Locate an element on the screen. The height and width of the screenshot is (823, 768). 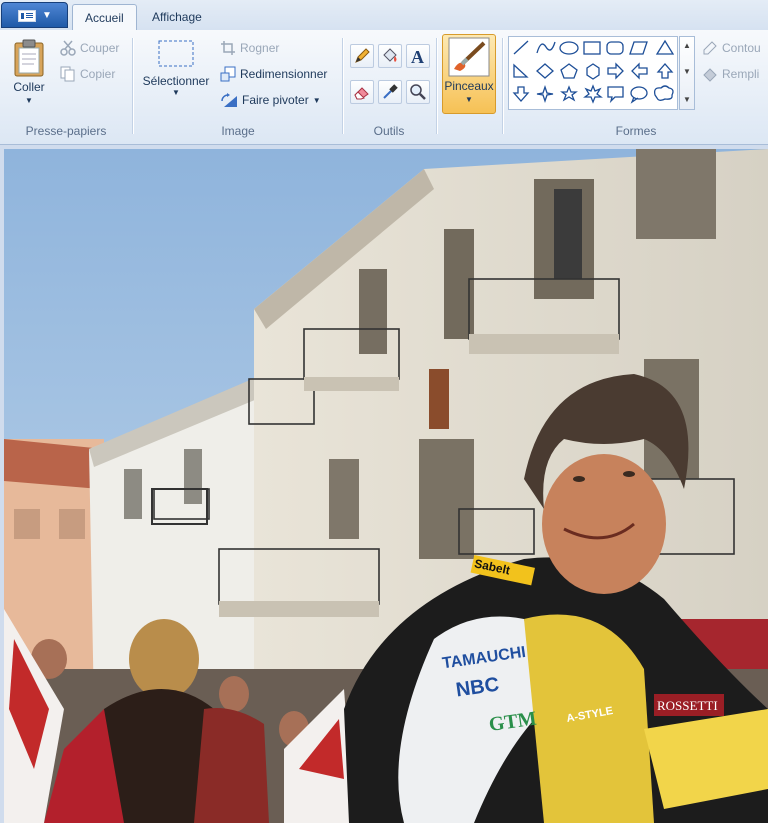
svg-text: A is located at coordinates (417, 56).